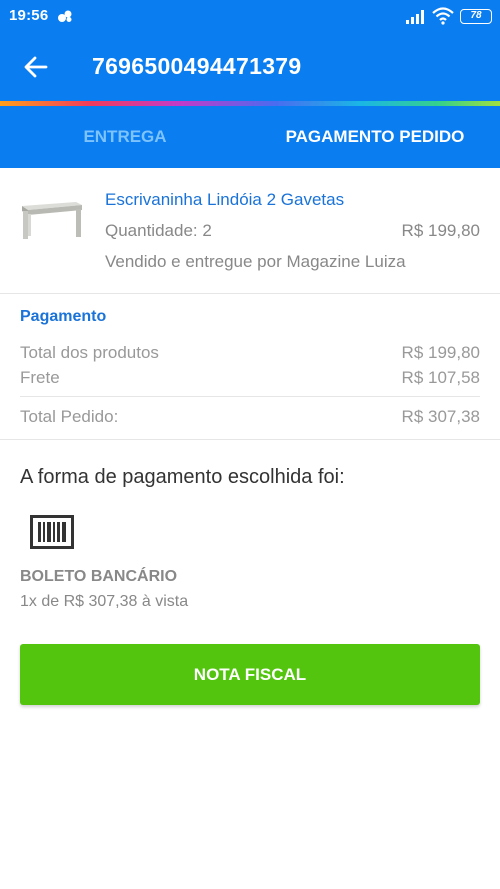 This screenshot has width=500, height=889. Describe the element at coordinates (158, 230) in the screenshot. I see `product-quantity: Quantidade: 2` at that location.